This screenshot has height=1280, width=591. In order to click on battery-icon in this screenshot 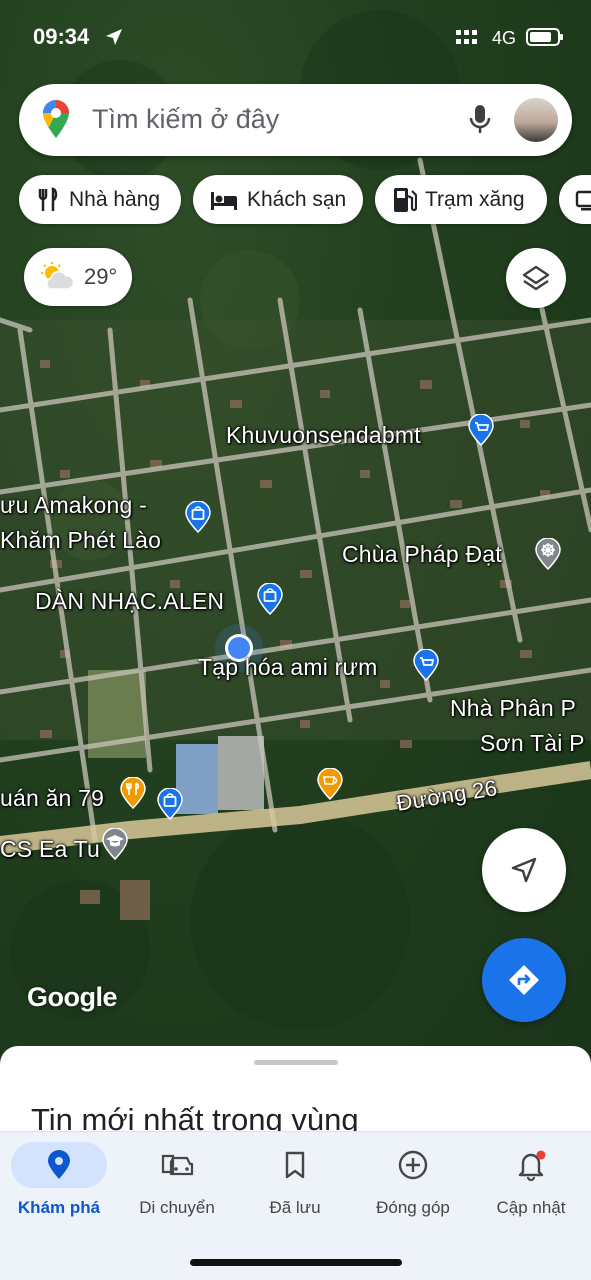, I will do `click(544, 37)`.